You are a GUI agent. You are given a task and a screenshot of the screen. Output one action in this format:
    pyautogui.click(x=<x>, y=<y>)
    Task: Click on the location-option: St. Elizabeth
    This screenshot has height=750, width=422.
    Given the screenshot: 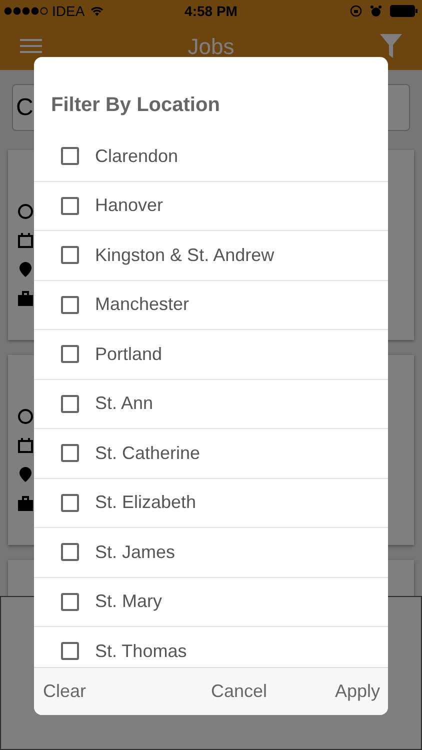 What is the action you would take?
    pyautogui.click(x=211, y=503)
    